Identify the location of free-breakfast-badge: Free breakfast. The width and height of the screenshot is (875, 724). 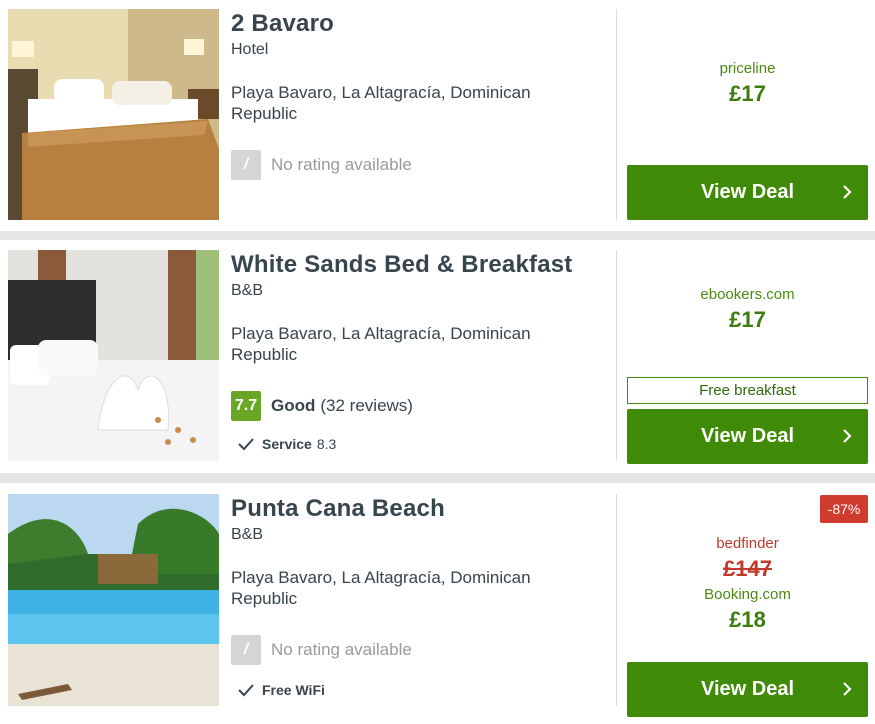
(747, 390).